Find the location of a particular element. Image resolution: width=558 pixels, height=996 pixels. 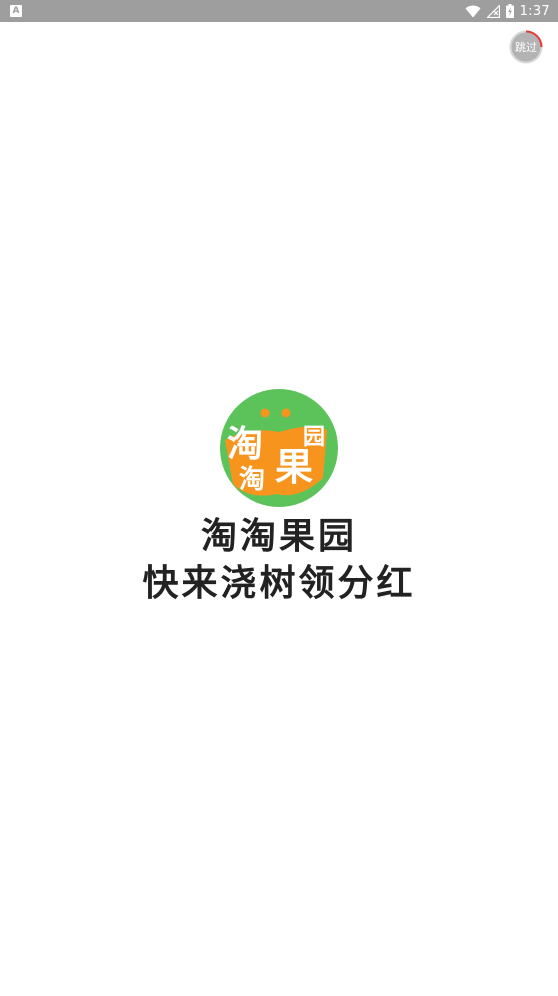

app-tagline: 快来浇树领分红 is located at coordinates (279, 583).